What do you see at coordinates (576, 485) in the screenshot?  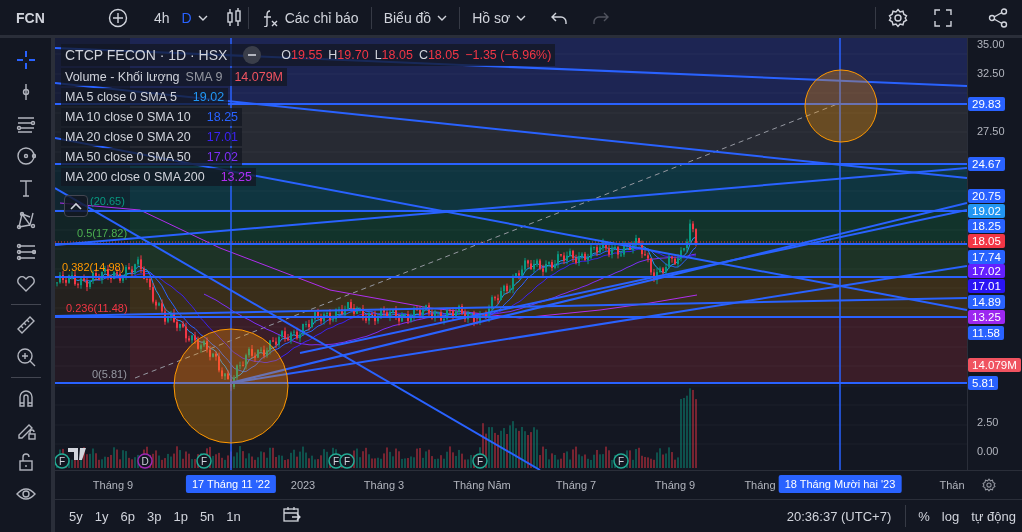 I see `time-tick: Tháng 7` at bounding box center [576, 485].